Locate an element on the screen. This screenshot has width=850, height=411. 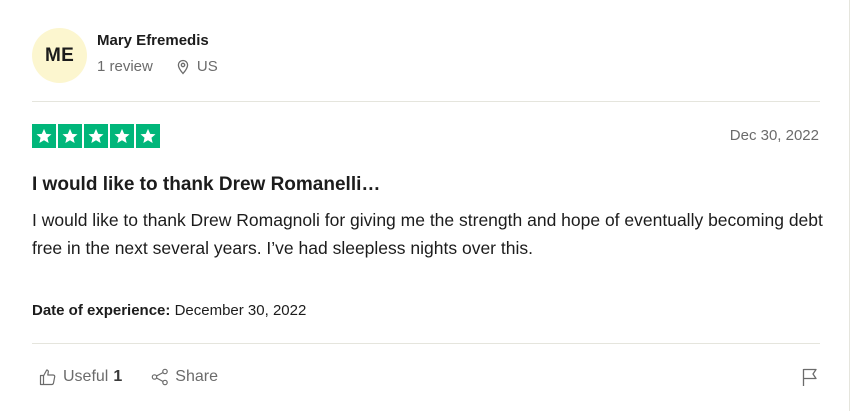
consumer-header: ME Mary Efremedis 1 review US is located at coordinates (125, 55).